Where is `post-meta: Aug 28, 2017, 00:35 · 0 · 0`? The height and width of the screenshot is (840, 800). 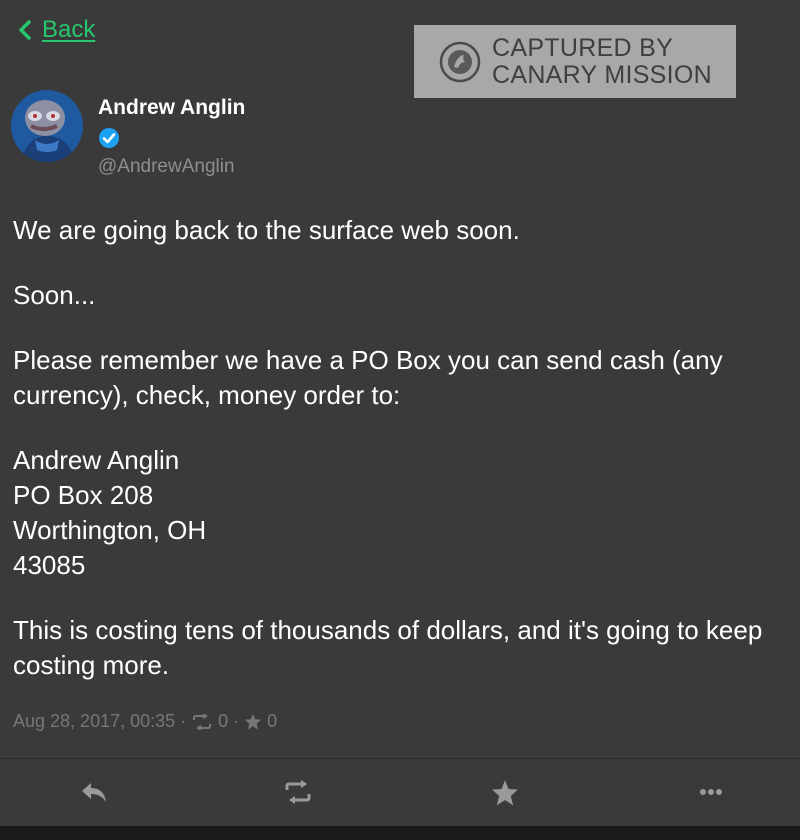
post-meta: Aug 28, 2017, 00:35 · 0 · 0 is located at coordinates (145, 721).